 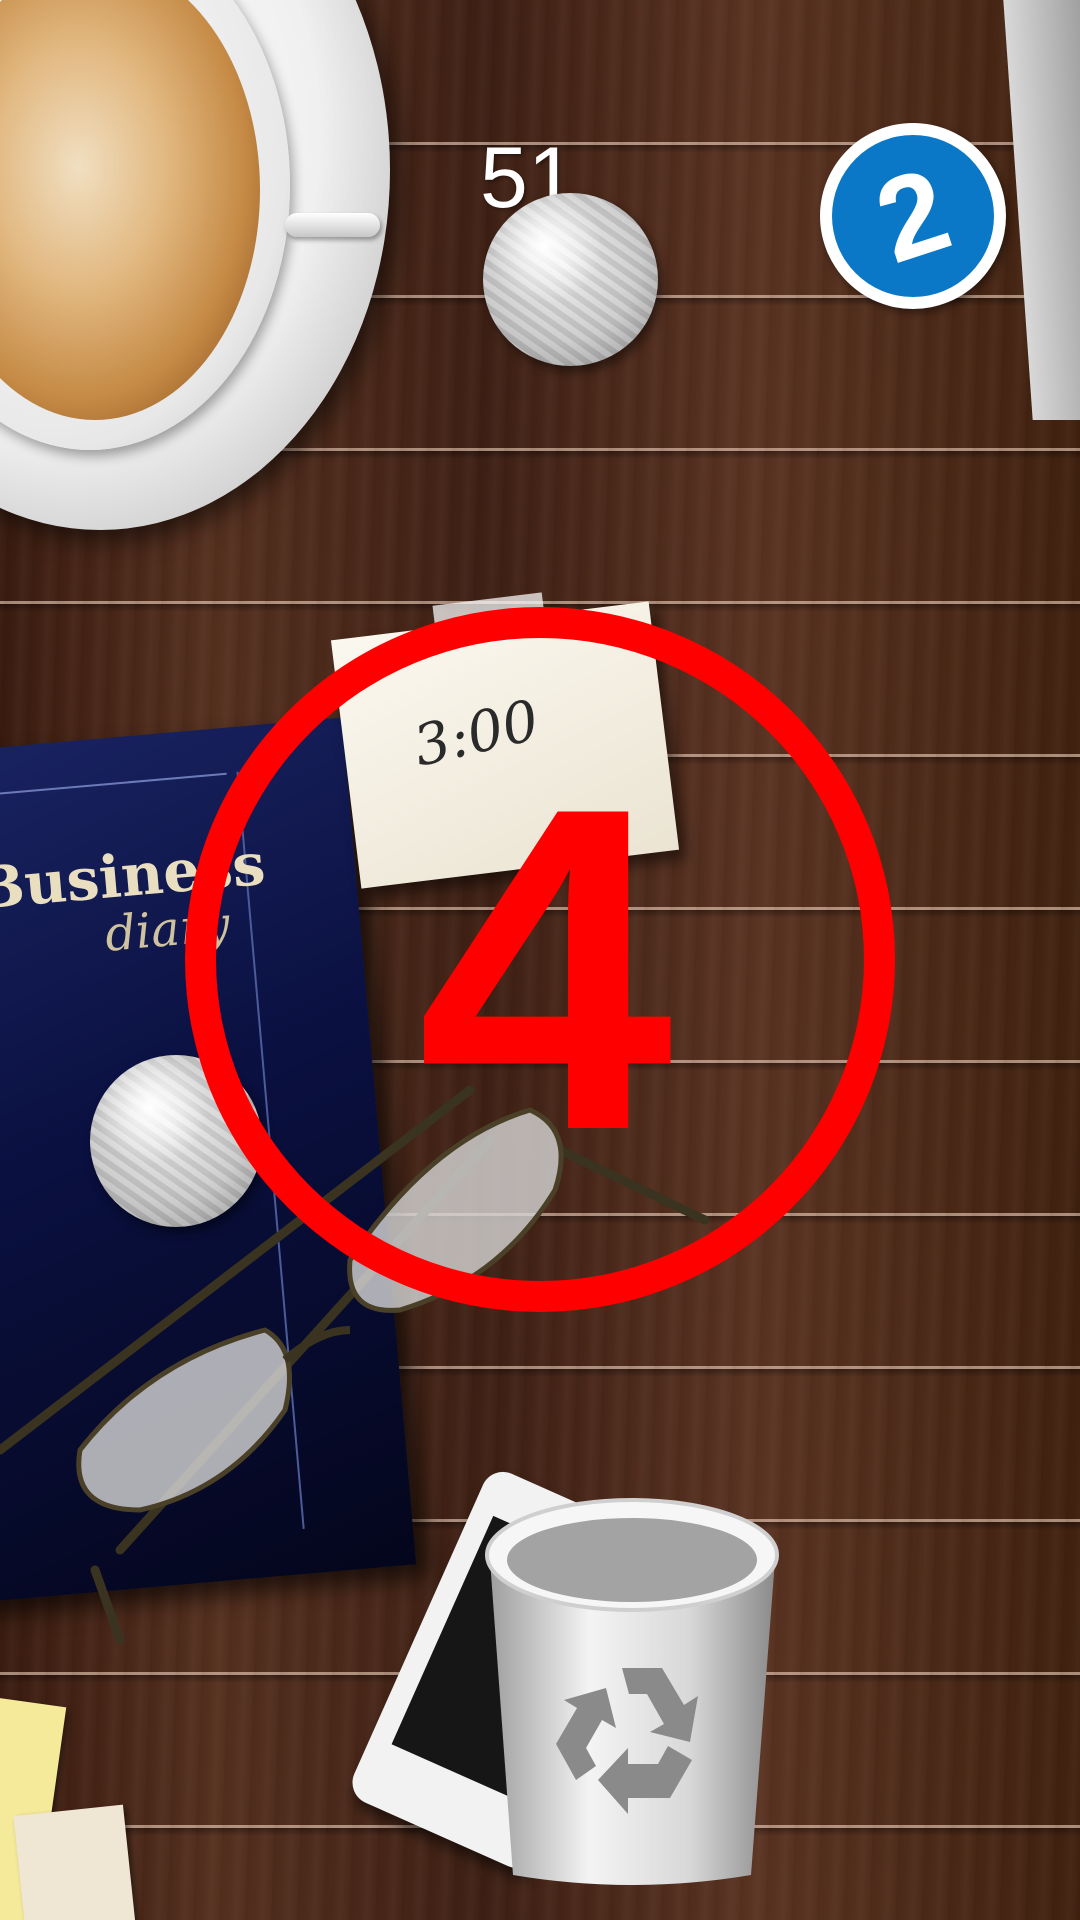 I want to click on recycle-bin-icon, so click(x=632, y=1690).